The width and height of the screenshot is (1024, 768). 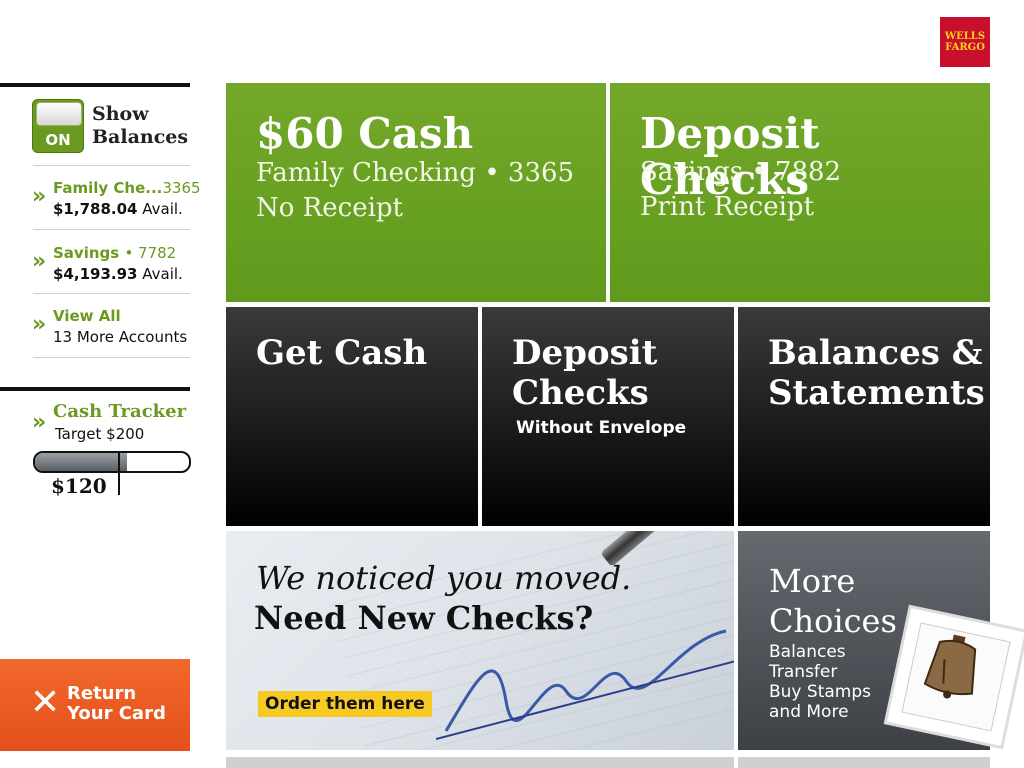 I want to click on toggle-label-line2: Balances, so click(x=140, y=137).